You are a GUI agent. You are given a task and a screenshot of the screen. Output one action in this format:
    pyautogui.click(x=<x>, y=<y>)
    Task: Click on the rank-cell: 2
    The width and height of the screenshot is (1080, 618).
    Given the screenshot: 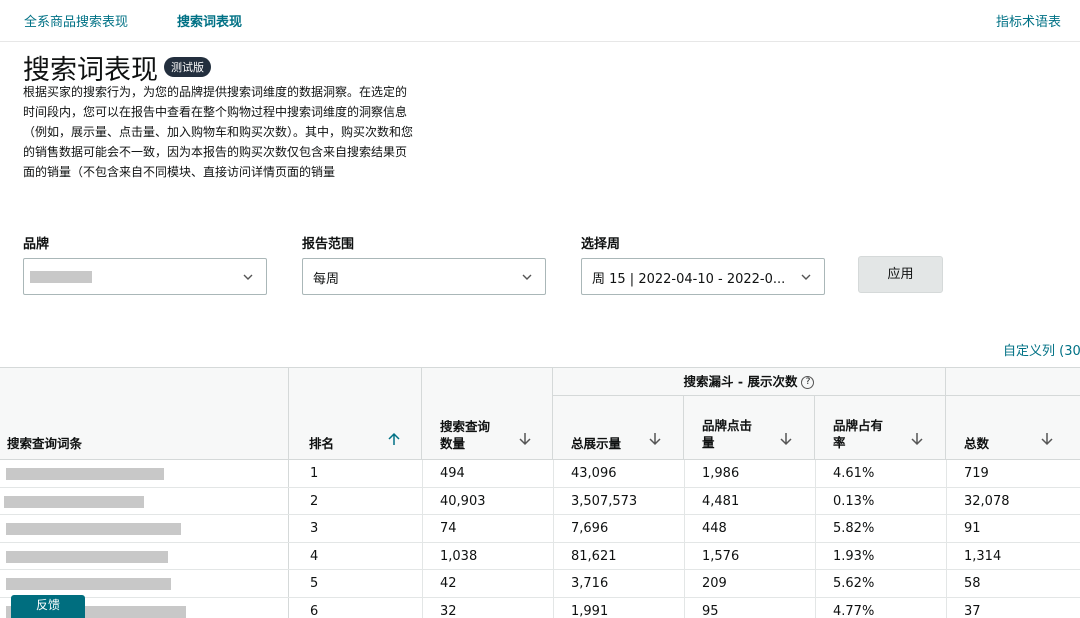 What is the action you would take?
    pyautogui.click(x=314, y=501)
    